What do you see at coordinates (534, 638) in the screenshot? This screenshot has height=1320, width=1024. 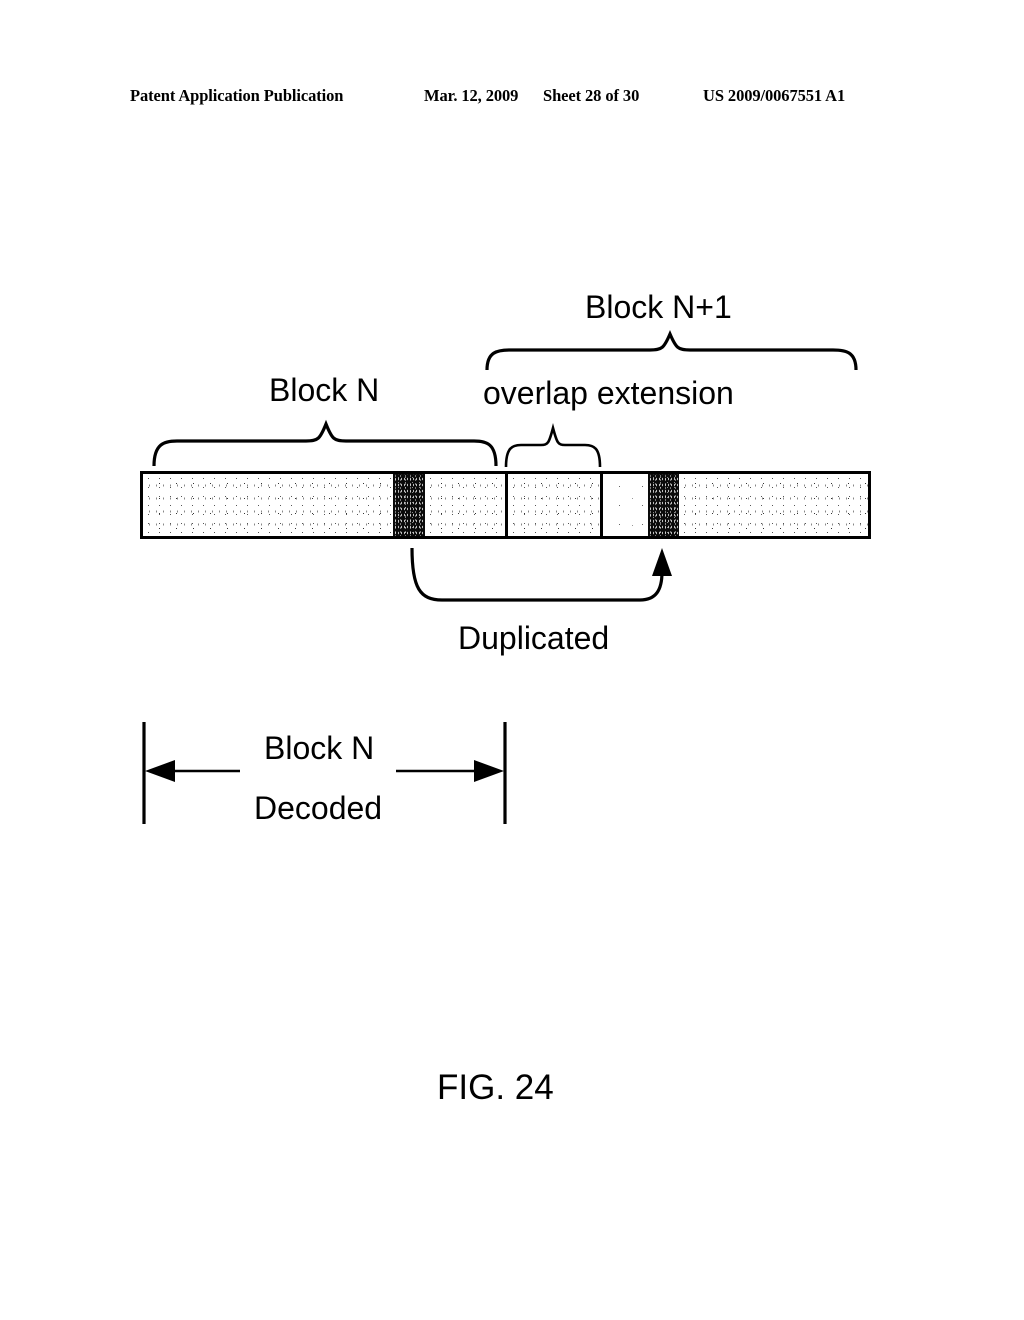 I see `label-duplicated: Duplicated` at bounding box center [534, 638].